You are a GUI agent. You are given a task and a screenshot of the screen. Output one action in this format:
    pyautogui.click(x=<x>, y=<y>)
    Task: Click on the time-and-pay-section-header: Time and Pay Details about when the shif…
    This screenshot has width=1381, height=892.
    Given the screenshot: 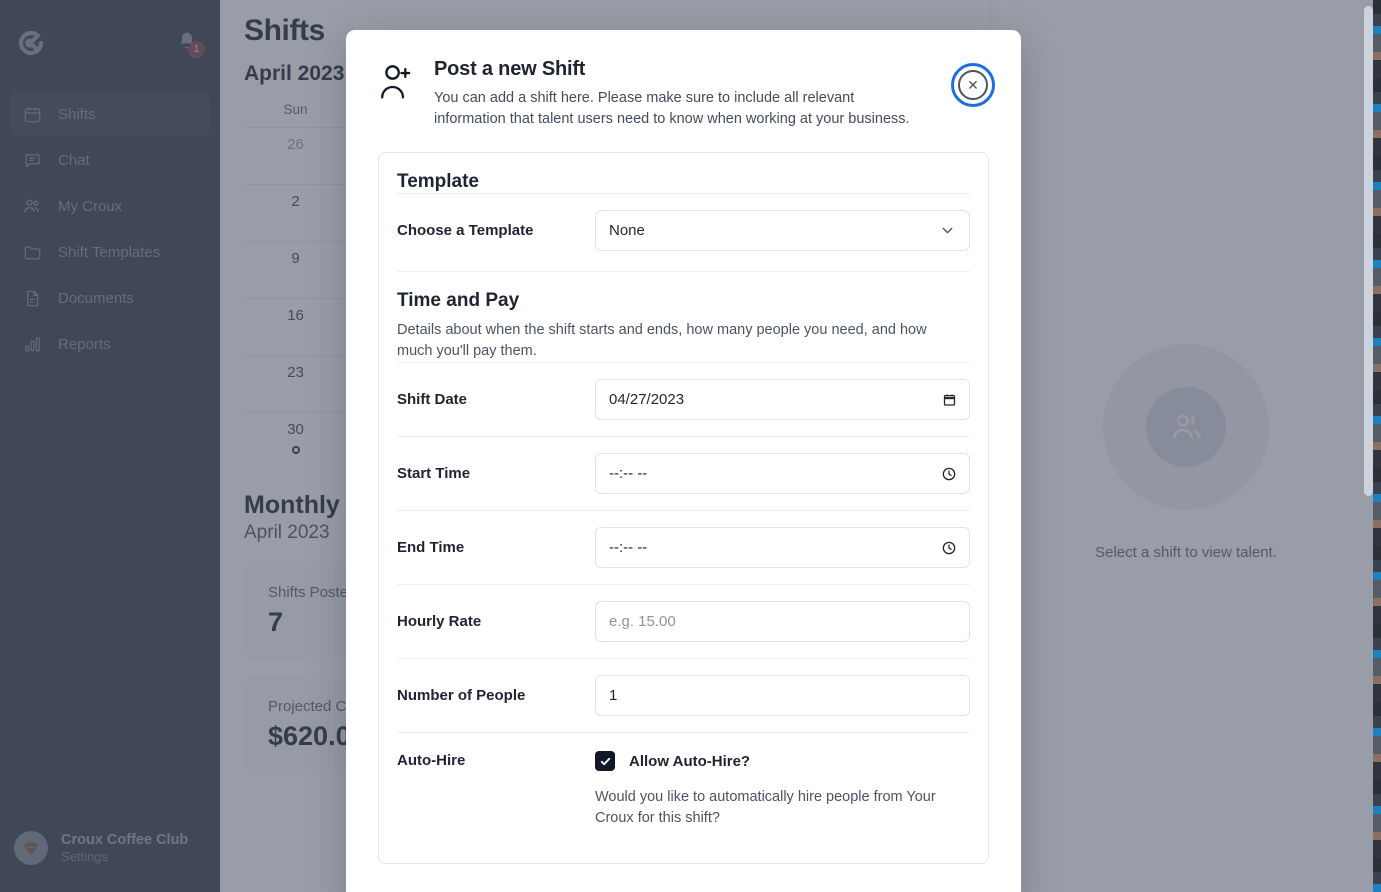 What is the action you would take?
    pyautogui.click(x=683, y=316)
    